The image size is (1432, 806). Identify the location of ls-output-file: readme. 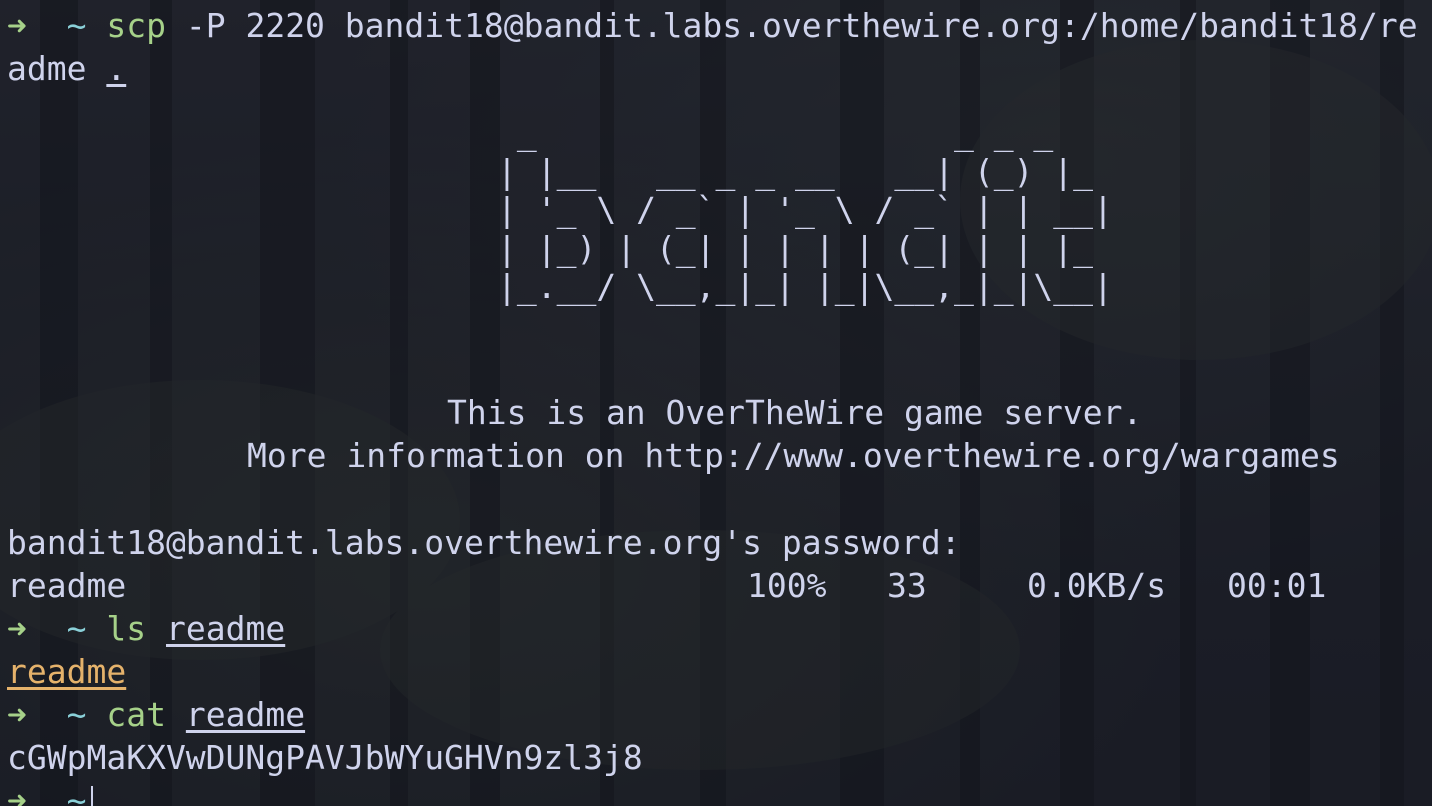
(67, 671).